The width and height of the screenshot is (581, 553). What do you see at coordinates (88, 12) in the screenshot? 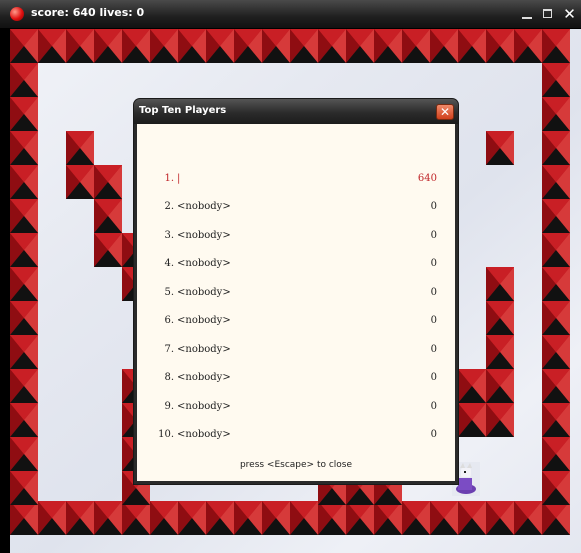
I see `window-title: score: 640 lives: 0` at bounding box center [88, 12].